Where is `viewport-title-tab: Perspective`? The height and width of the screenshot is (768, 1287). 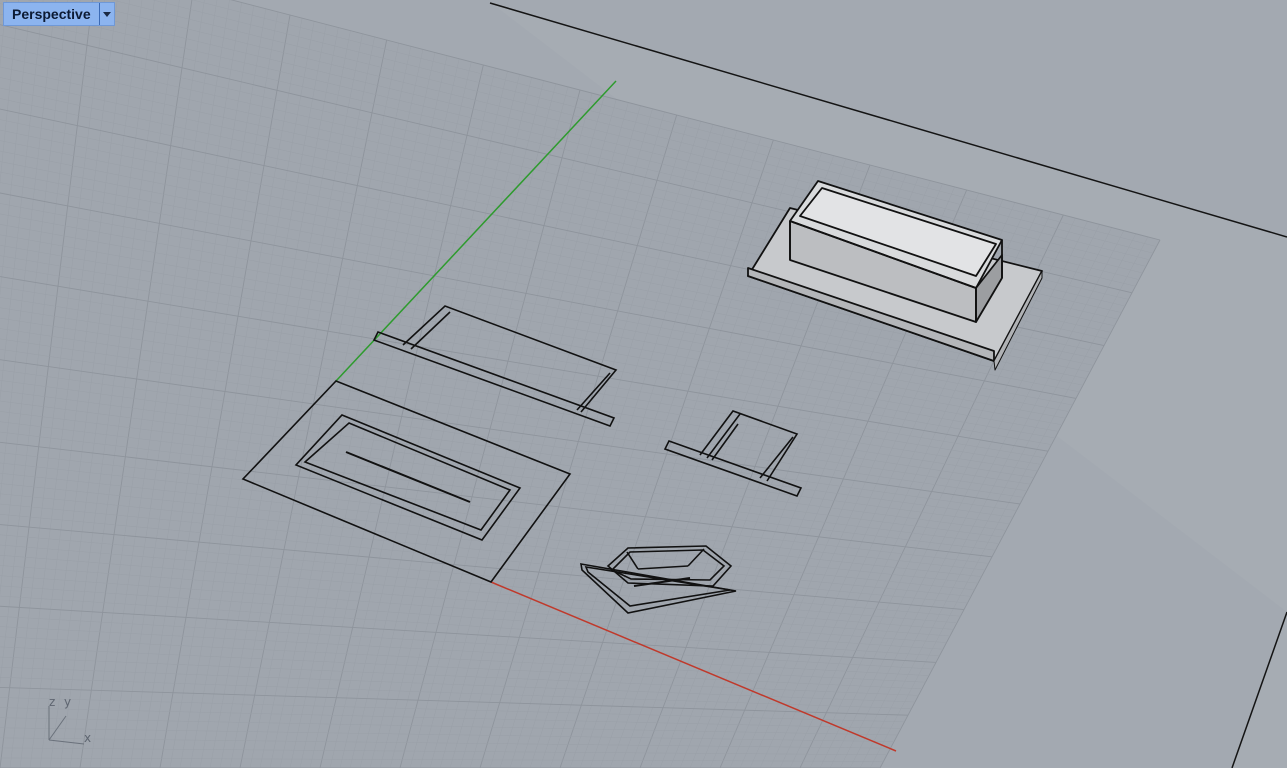 viewport-title-tab: Perspective is located at coordinates (59, 14).